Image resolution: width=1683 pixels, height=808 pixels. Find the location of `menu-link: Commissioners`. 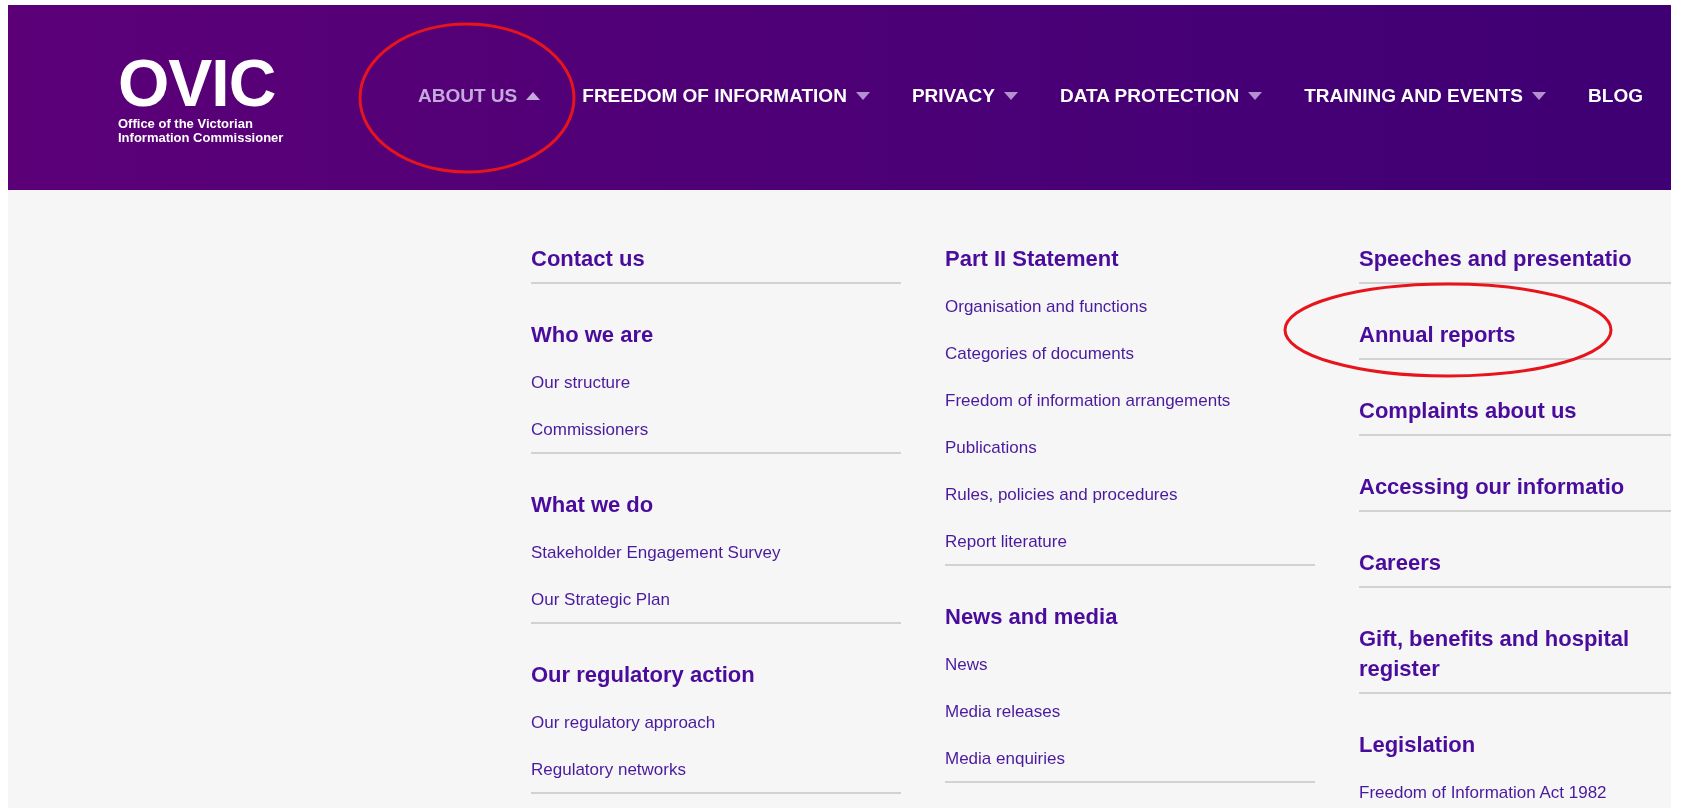

menu-link: Commissioners is located at coordinates (590, 430).